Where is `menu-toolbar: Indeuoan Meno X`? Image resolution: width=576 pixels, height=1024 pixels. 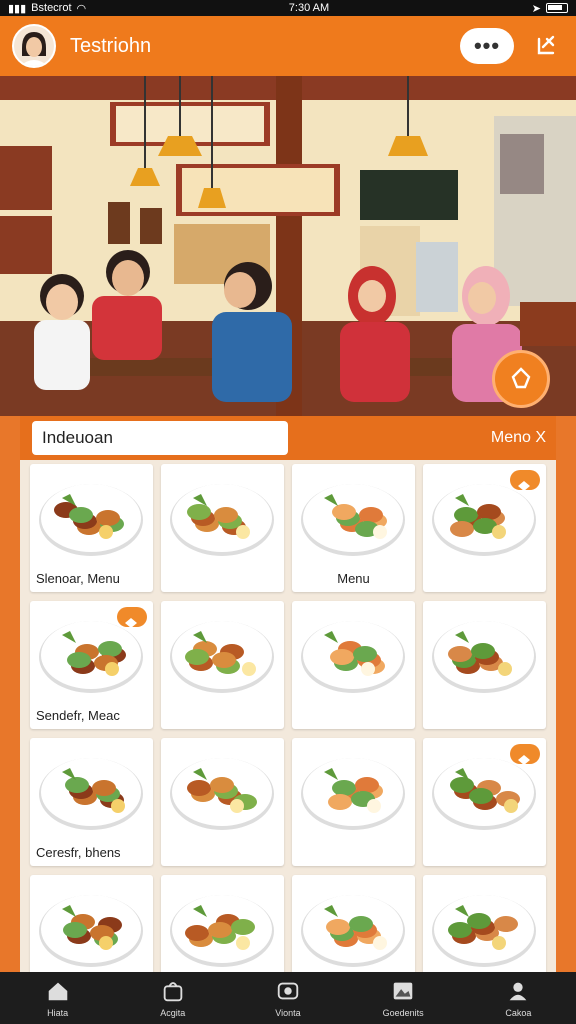
menu-toolbar: Indeuoan Meno X is located at coordinates (288, 438).